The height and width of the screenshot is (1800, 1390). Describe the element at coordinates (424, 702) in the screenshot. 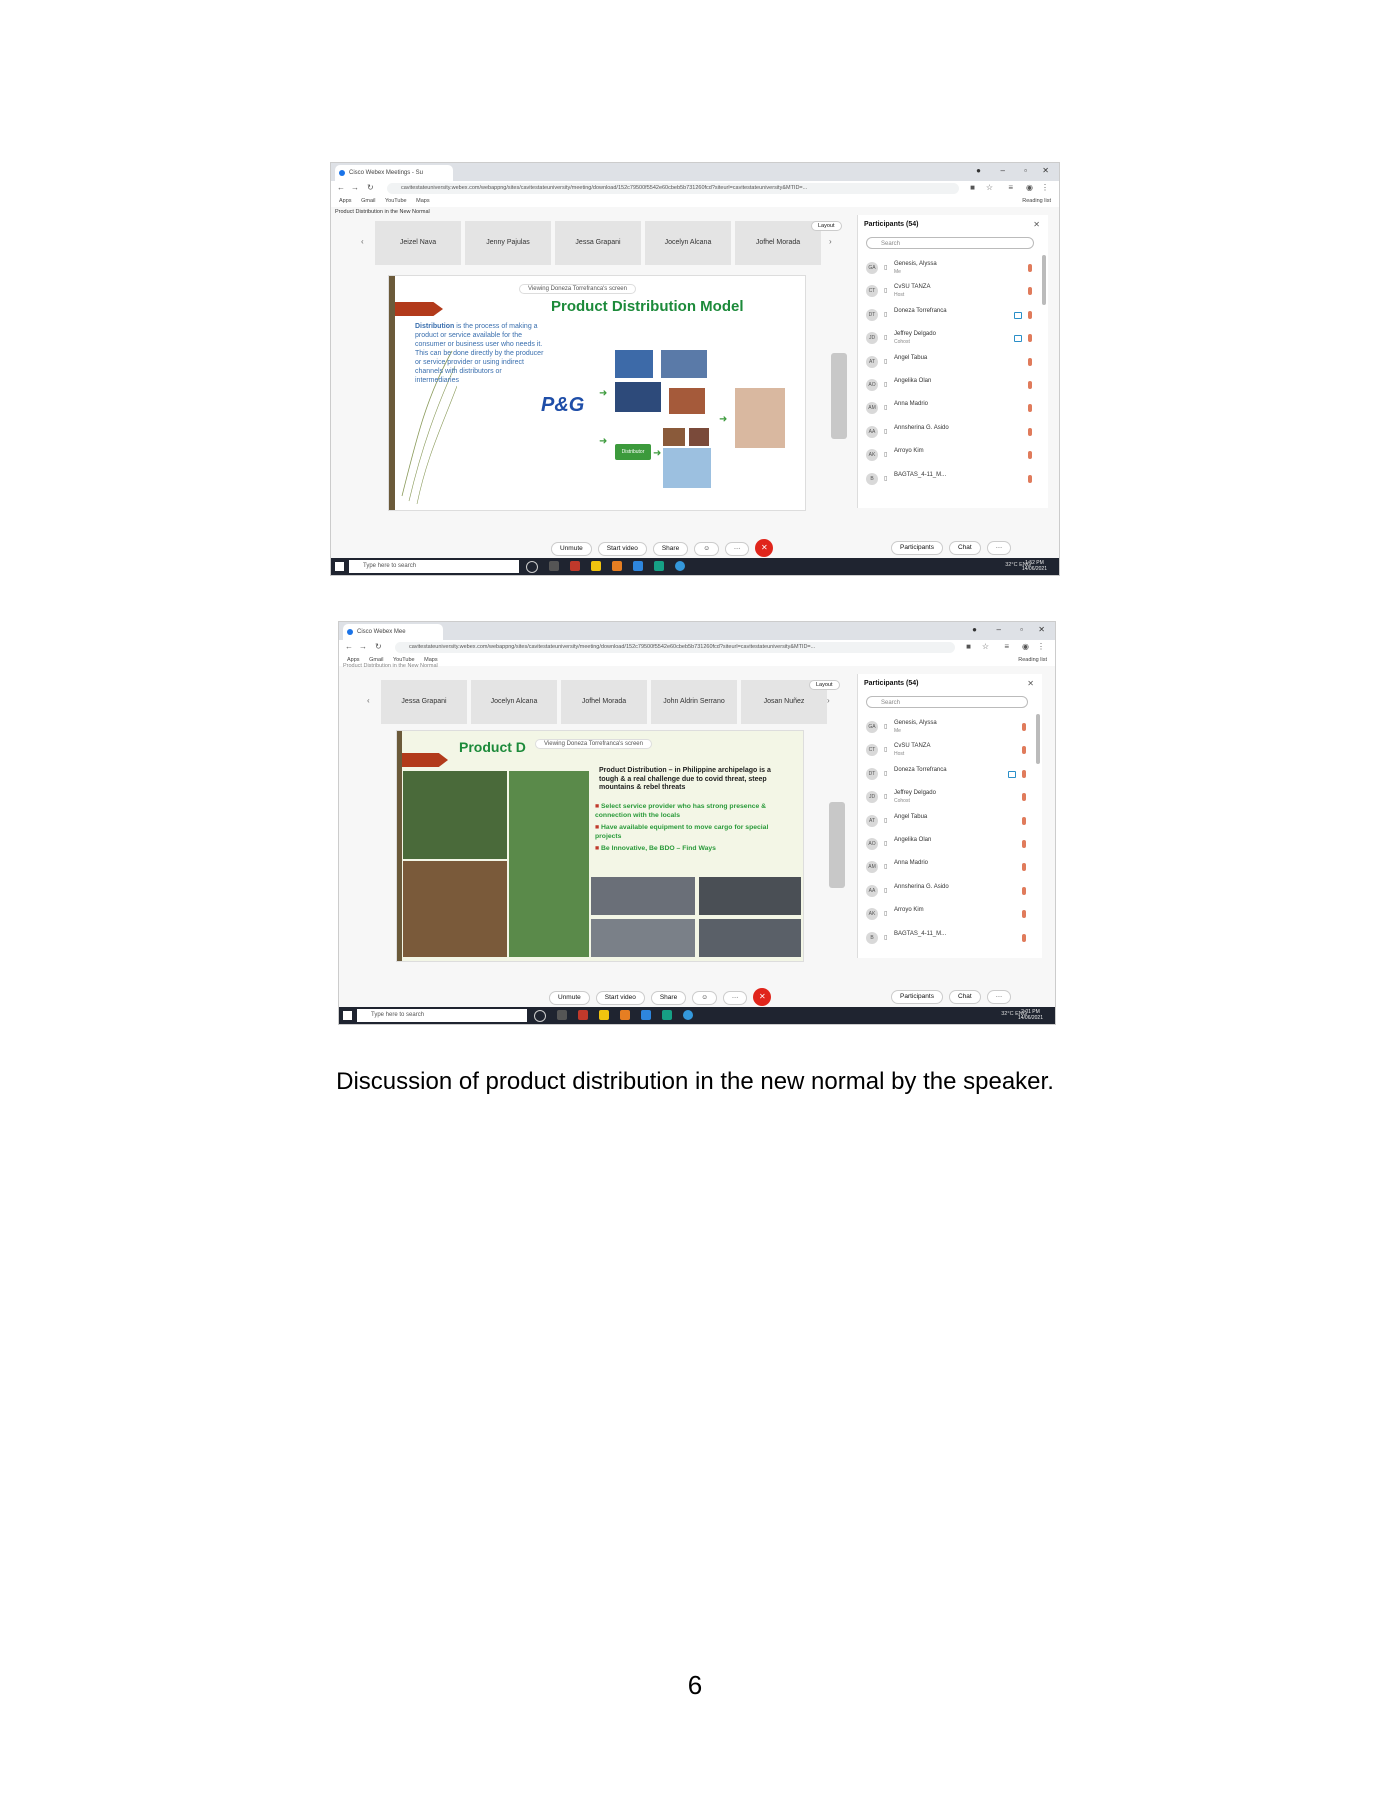

I see `video-tile: Jessa Grapani` at that location.